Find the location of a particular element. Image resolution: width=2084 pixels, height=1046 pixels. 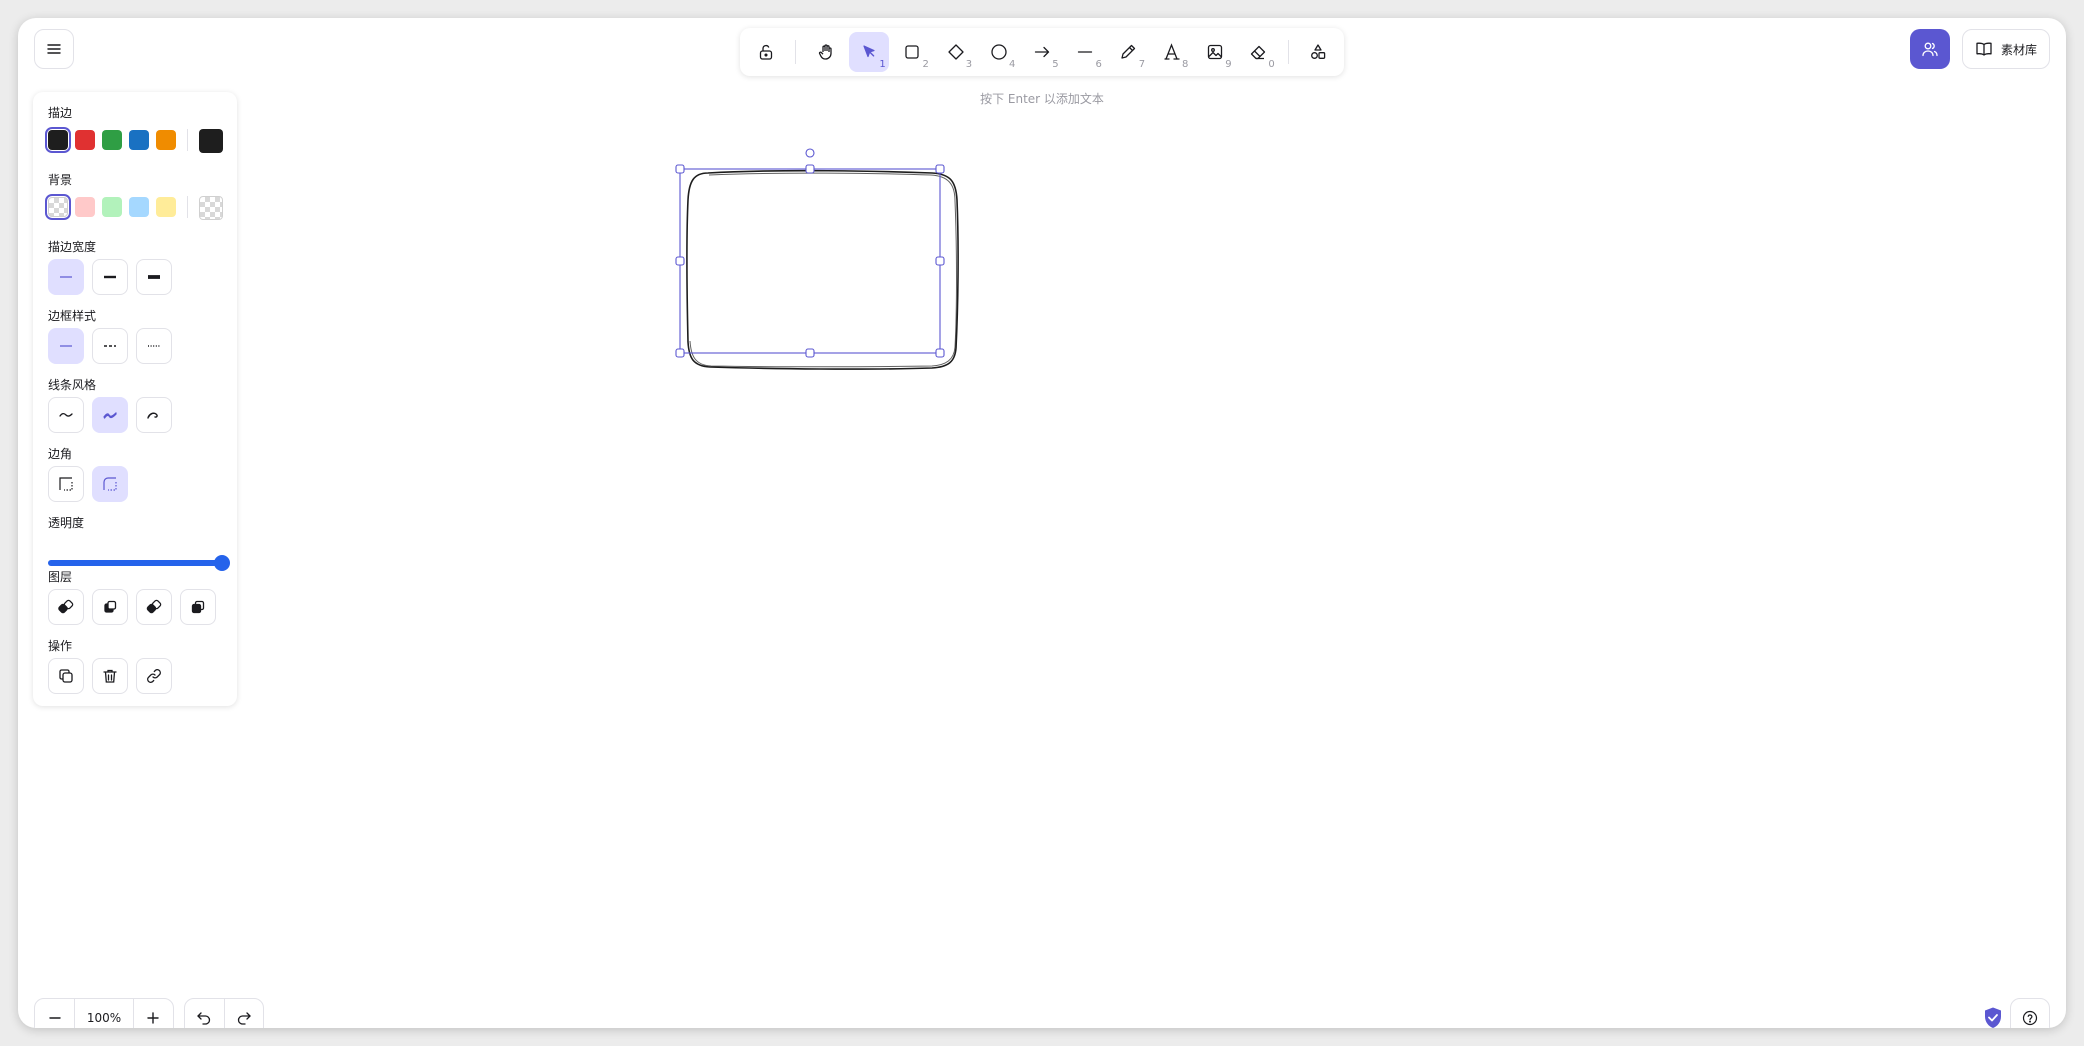

tool-select: 1 is located at coordinates (869, 52).